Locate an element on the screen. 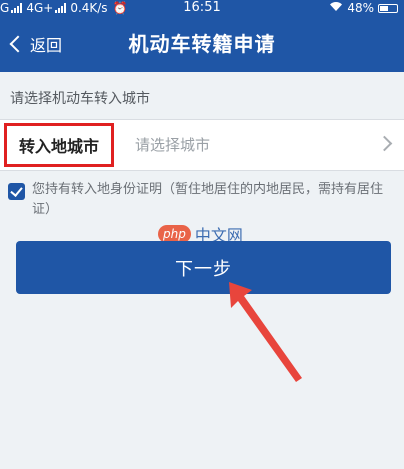  id-confirm-checkbox is located at coordinates (16, 191).